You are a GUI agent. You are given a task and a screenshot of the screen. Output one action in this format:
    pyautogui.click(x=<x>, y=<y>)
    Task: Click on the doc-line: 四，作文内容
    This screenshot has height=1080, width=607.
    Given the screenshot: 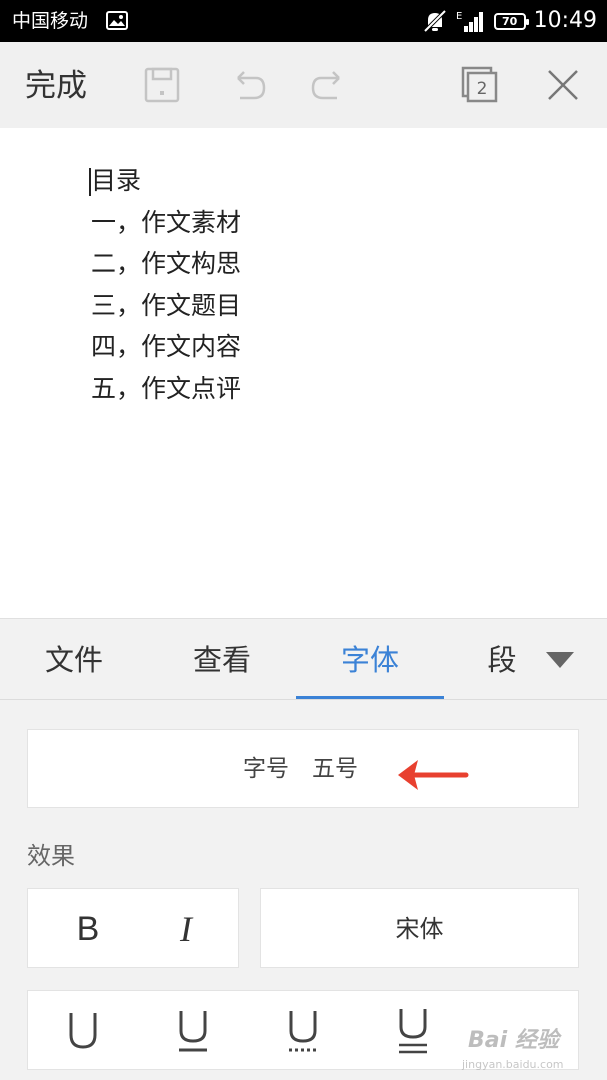 What is the action you would take?
    pyautogui.click(x=166, y=347)
    